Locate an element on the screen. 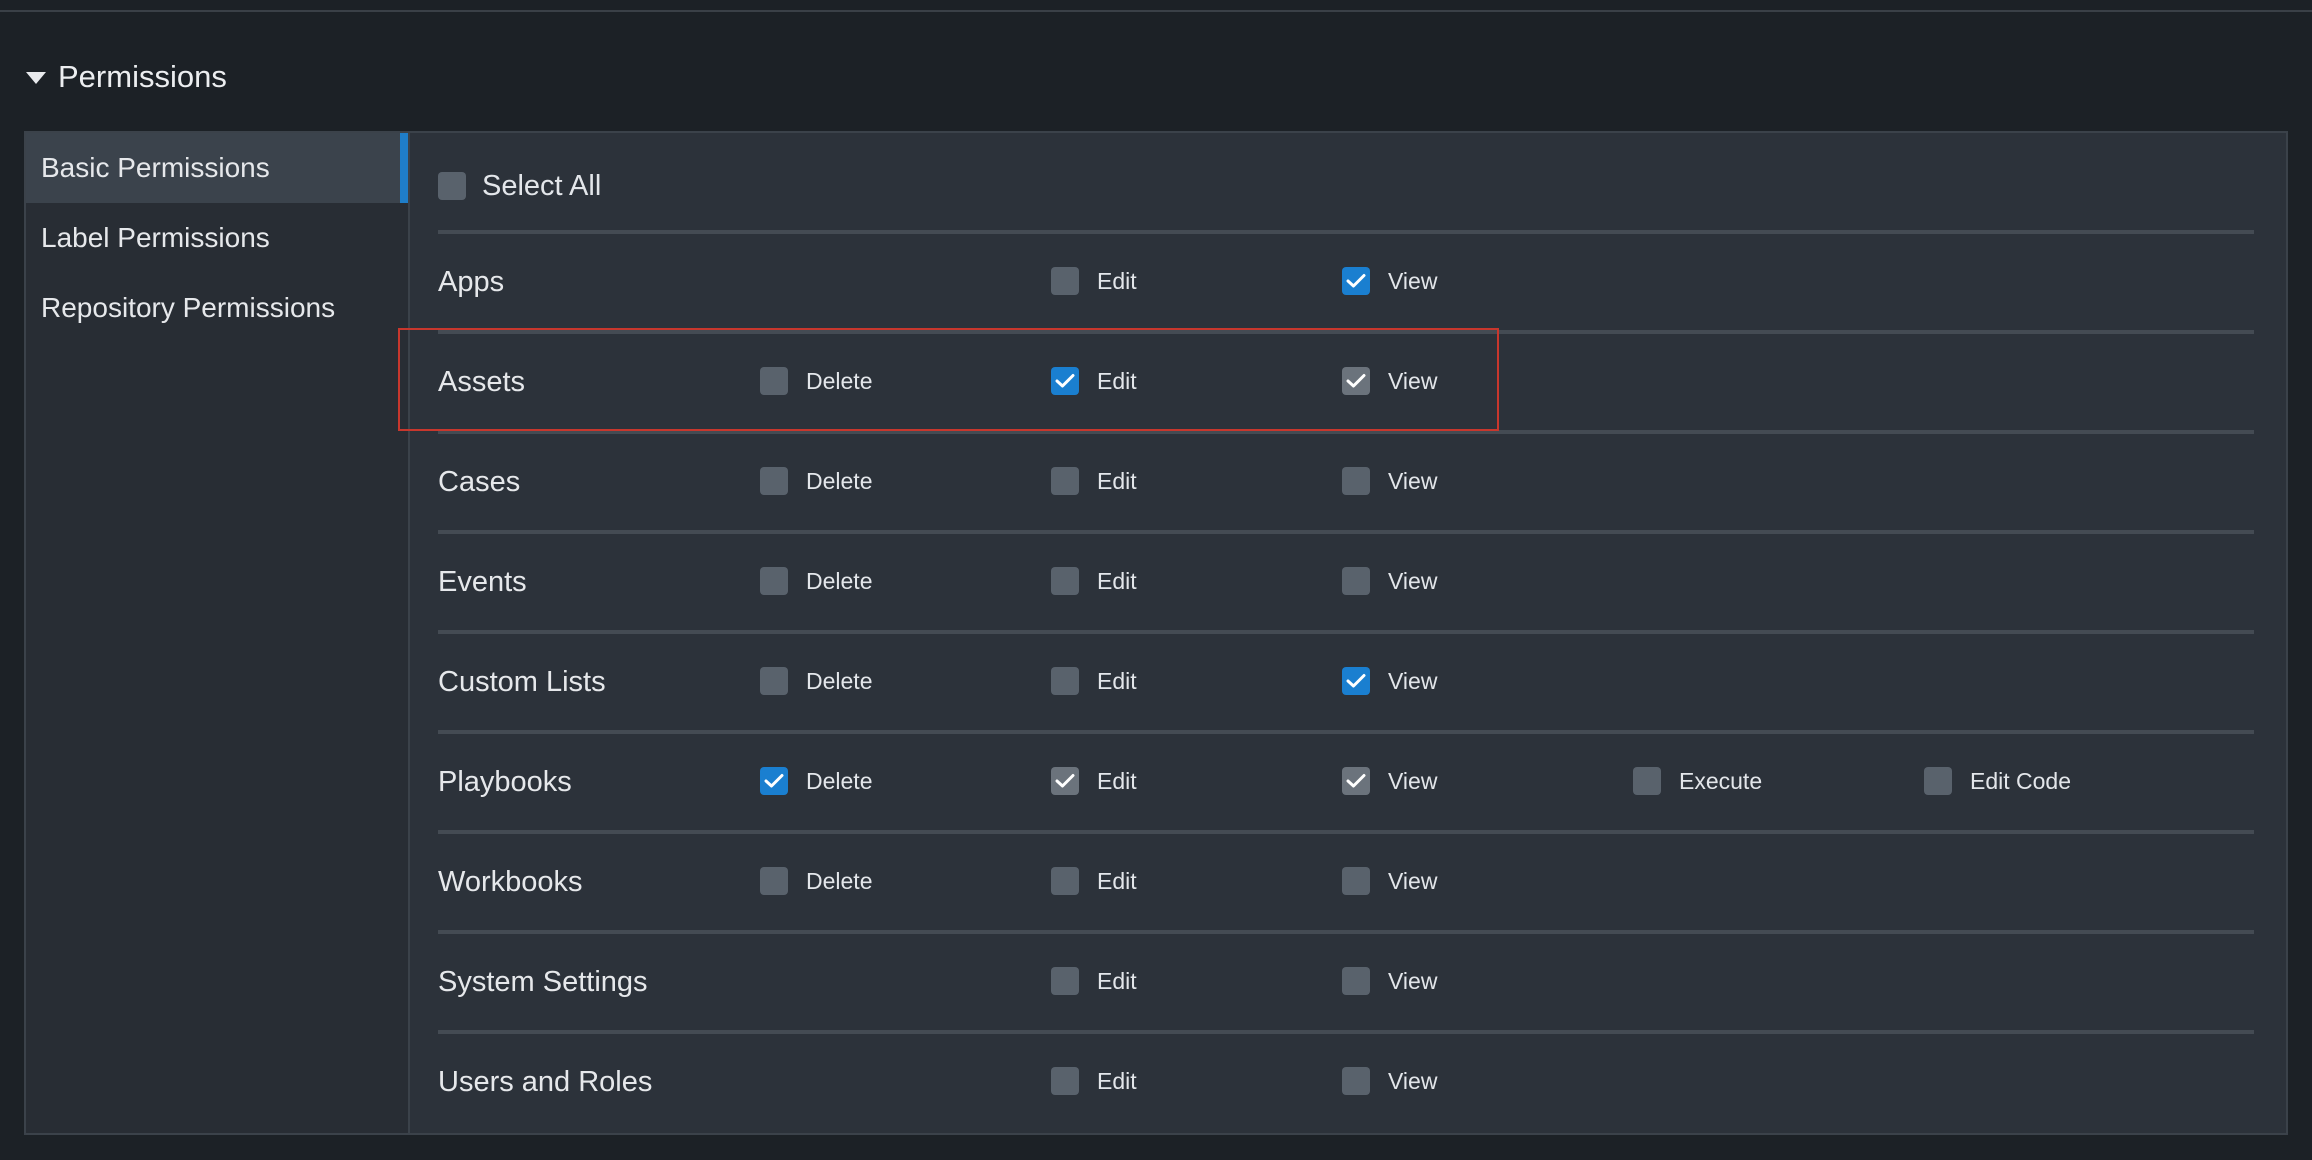 The height and width of the screenshot is (1160, 2312). select-all-box is located at coordinates (452, 186).